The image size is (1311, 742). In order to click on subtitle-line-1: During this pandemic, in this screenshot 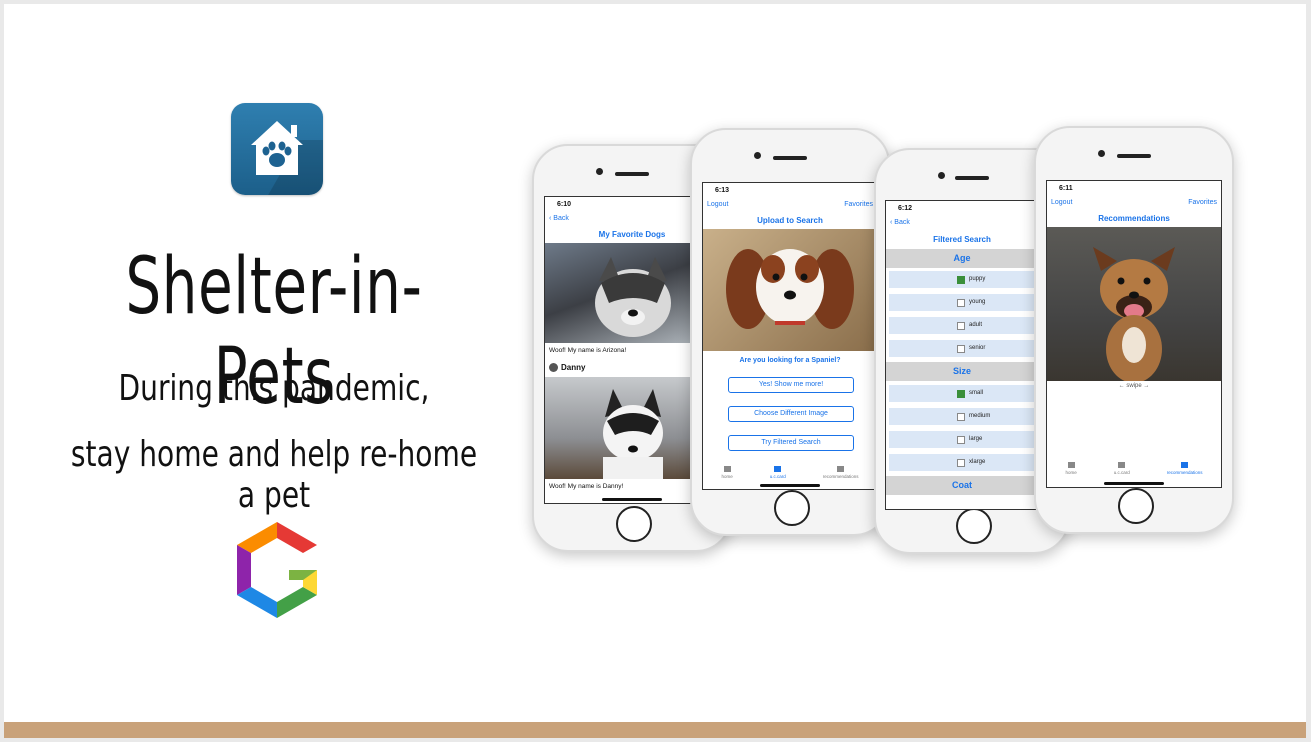, I will do `click(274, 388)`.